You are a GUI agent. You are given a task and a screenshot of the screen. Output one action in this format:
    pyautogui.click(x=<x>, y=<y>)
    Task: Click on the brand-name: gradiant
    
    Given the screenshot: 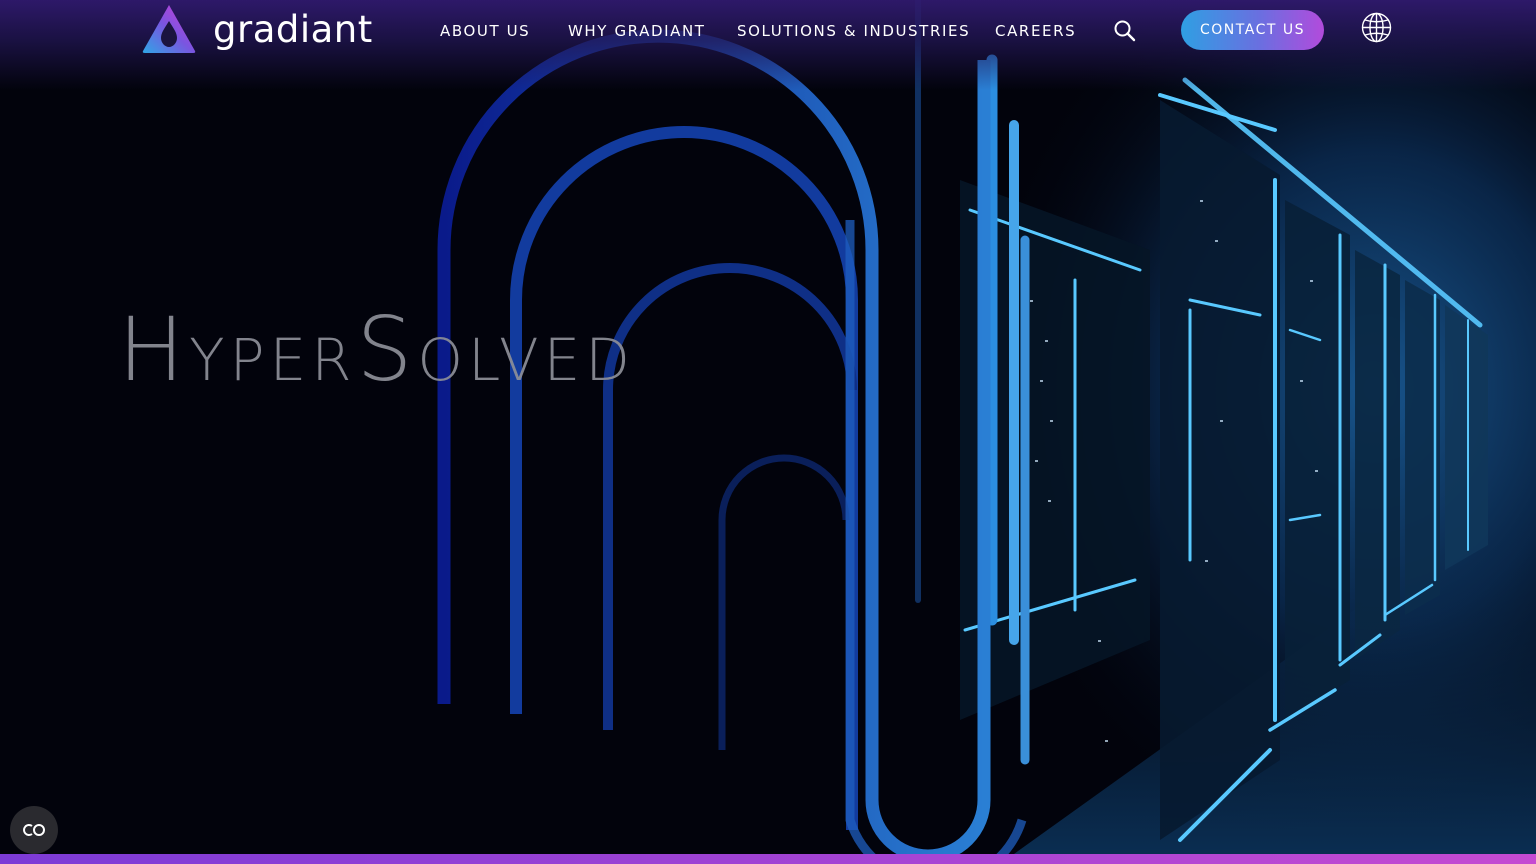 What is the action you would take?
    pyautogui.click(x=293, y=29)
    